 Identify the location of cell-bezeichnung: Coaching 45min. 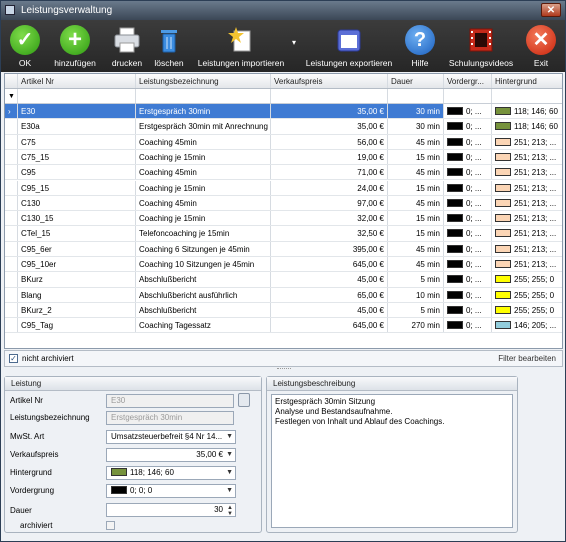
(203, 172).